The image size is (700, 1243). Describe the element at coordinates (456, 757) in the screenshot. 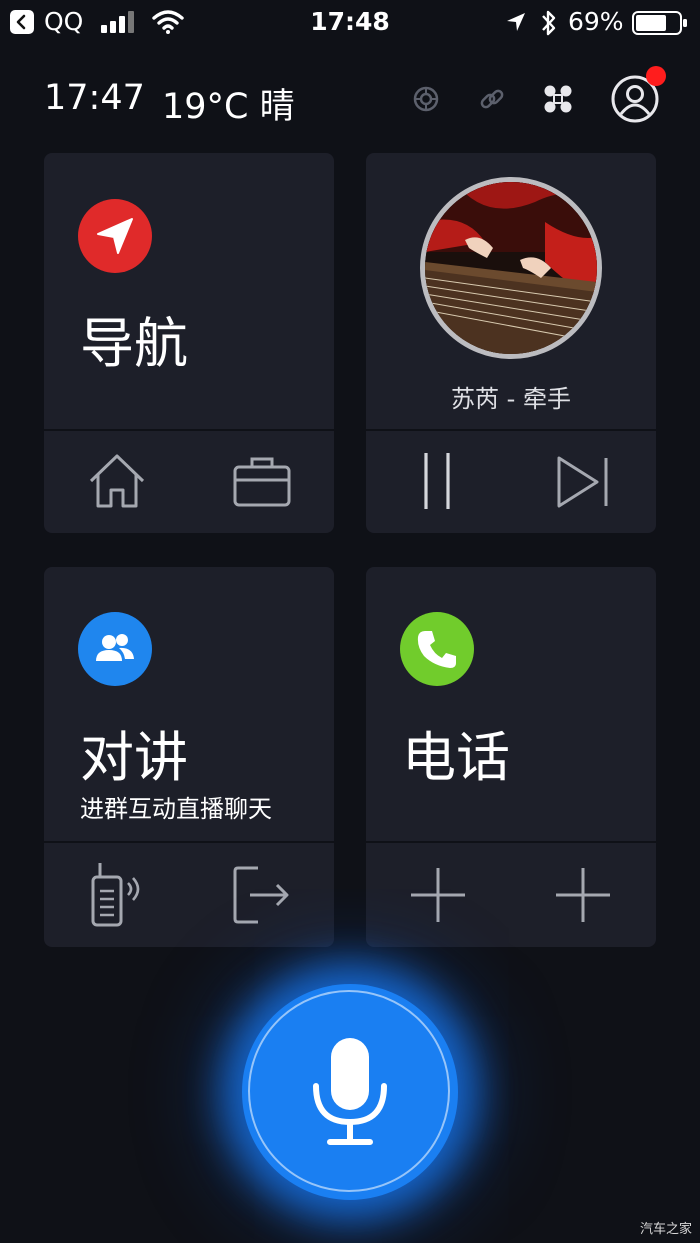

I see `phone-title: 电话` at that location.